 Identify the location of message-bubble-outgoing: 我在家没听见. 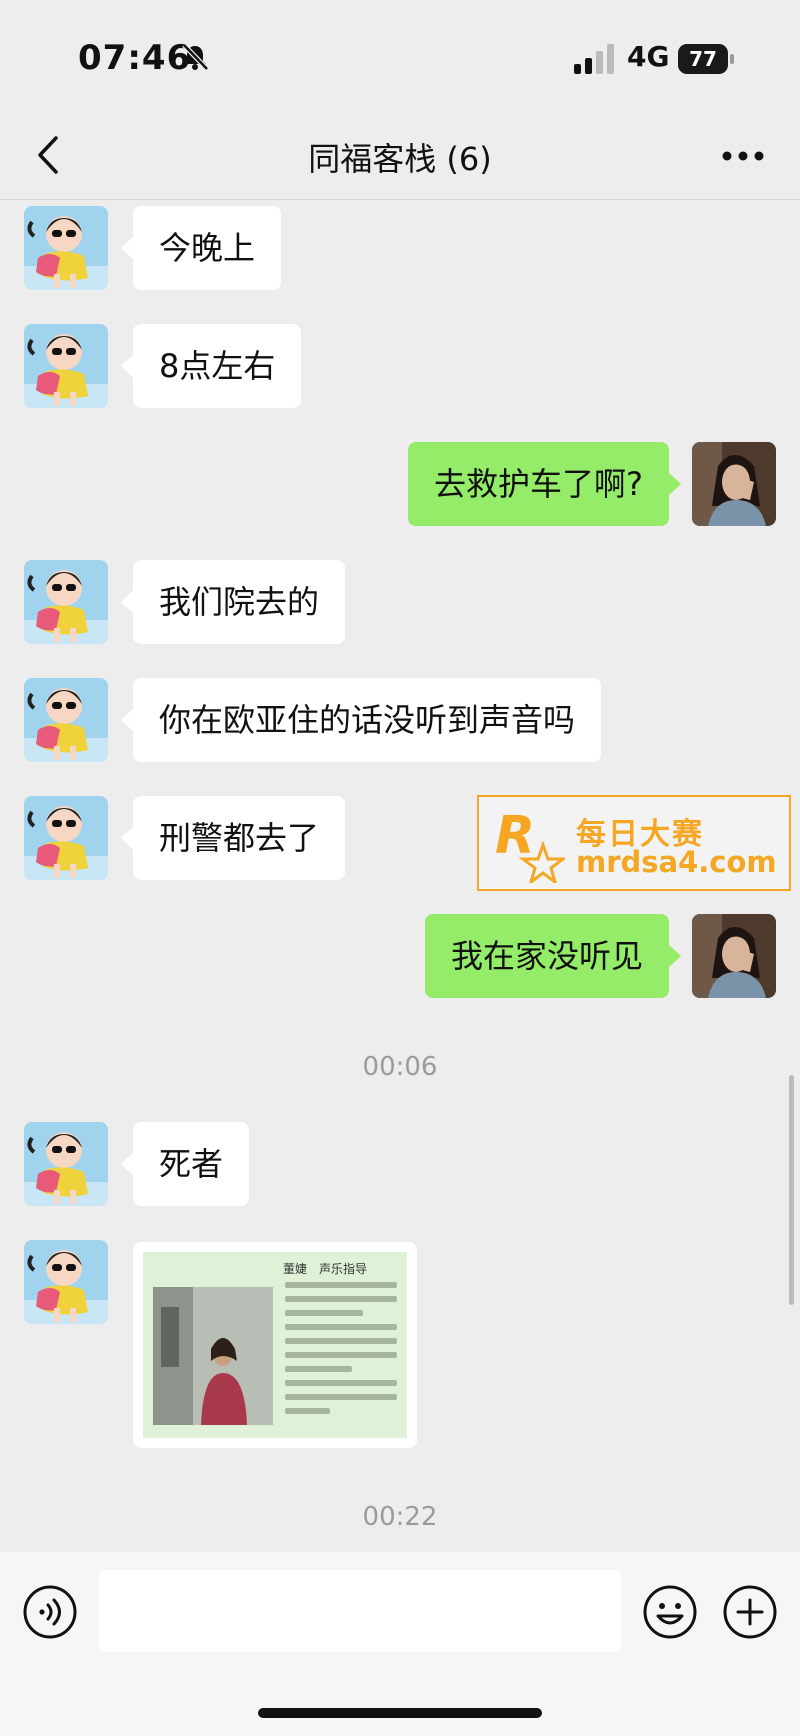
(553, 956).